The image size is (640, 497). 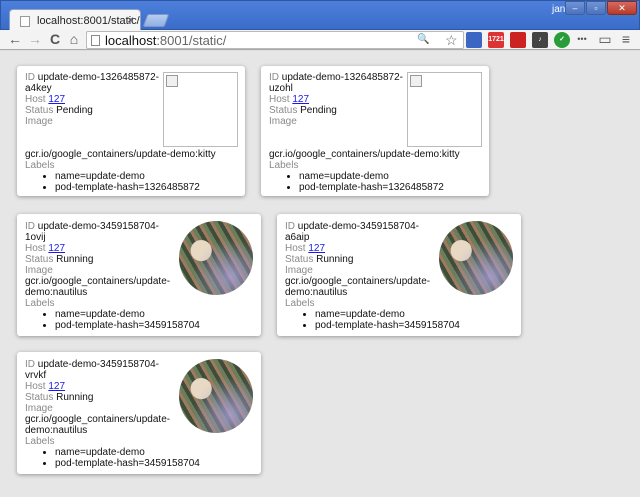 I want to click on maximize-button: ▫, so click(x=596, y=8).